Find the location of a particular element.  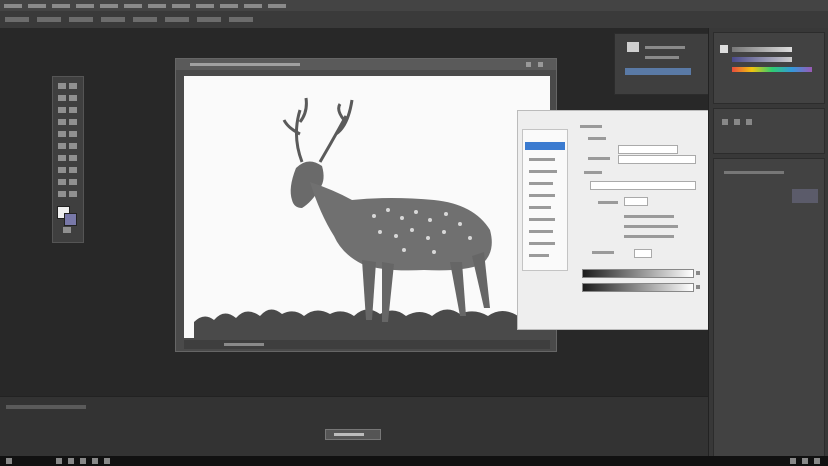

dodge-tool-icon is located at coordinates (73, 158).